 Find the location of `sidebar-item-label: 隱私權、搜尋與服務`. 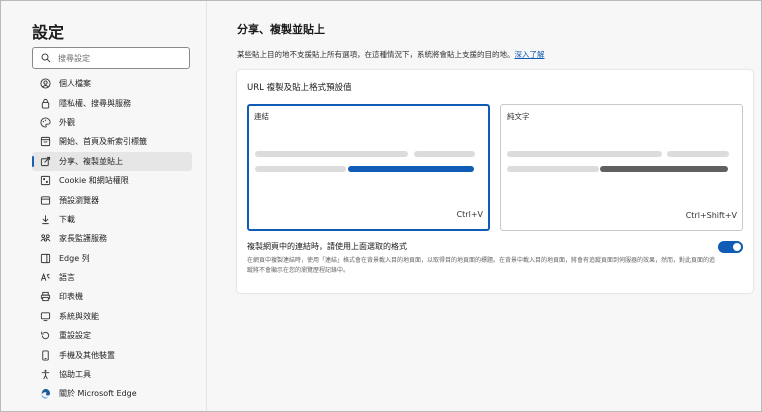

sidebar-item-label: 隱私權、搜尋與服務 is located at coordinates (95, 103).